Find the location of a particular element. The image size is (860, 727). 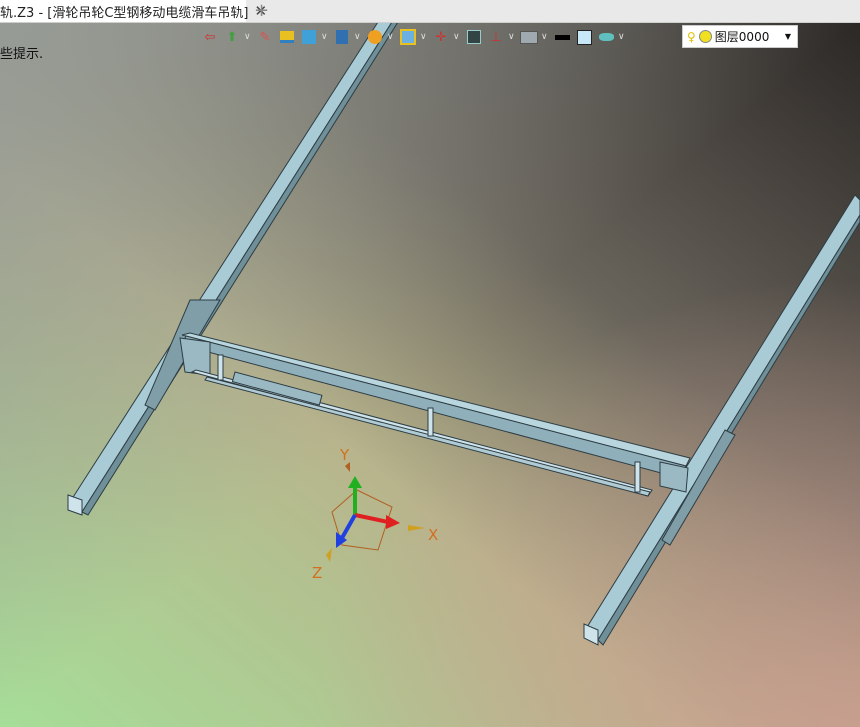

display-icon is located at coordinates (342, 37).